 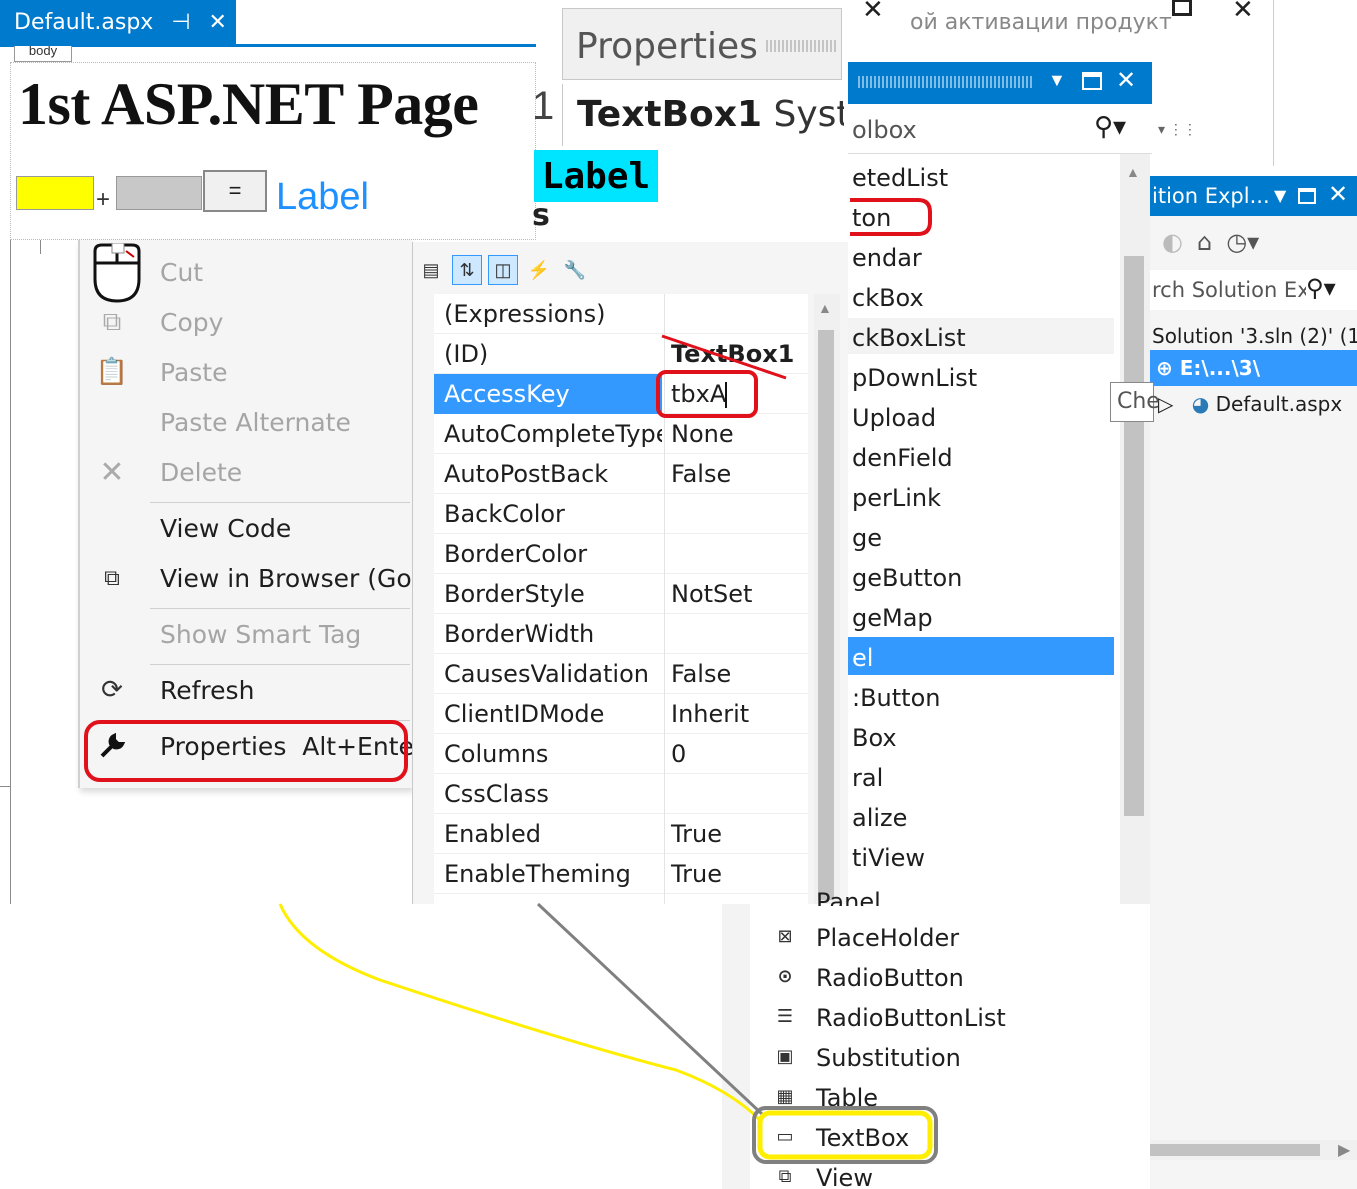 I want to click on red-highlight-properties, so click(x=246, y=751).